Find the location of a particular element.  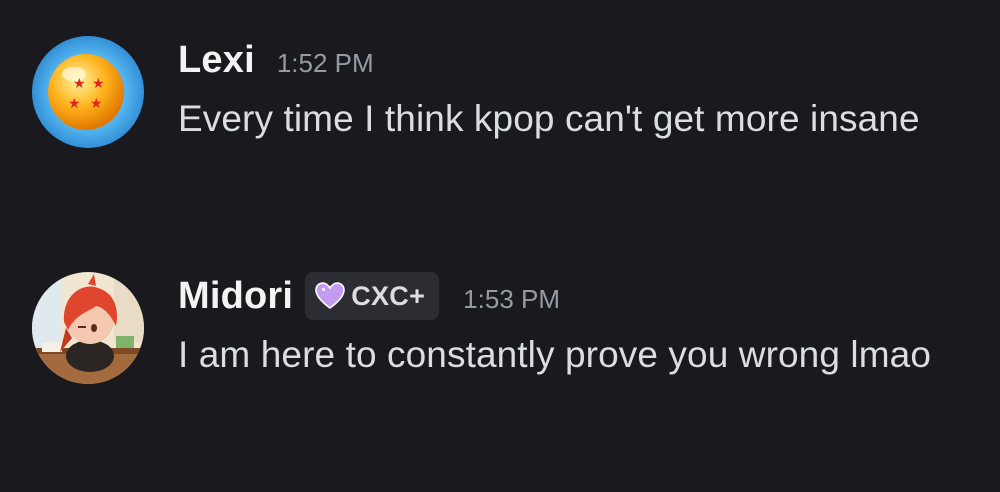

username: Midori is located at coordinates (235, 296).